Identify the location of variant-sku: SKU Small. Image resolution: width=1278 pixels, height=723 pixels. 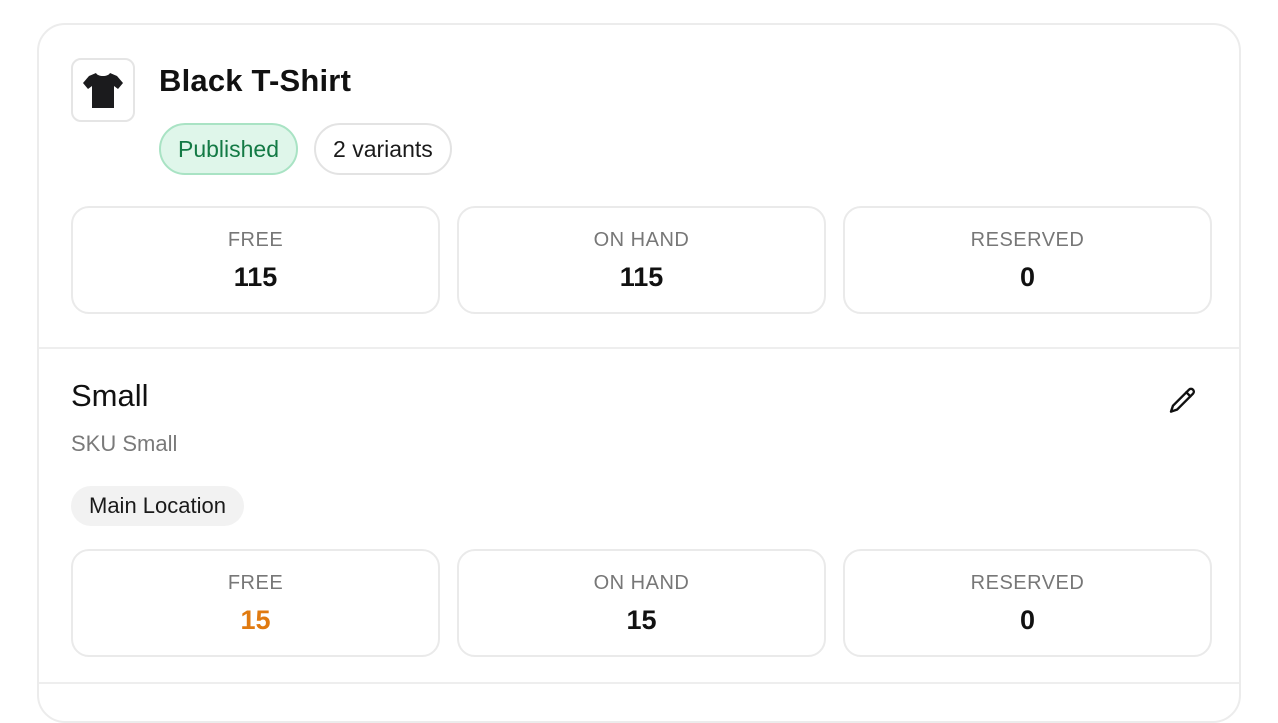
(124, 443).